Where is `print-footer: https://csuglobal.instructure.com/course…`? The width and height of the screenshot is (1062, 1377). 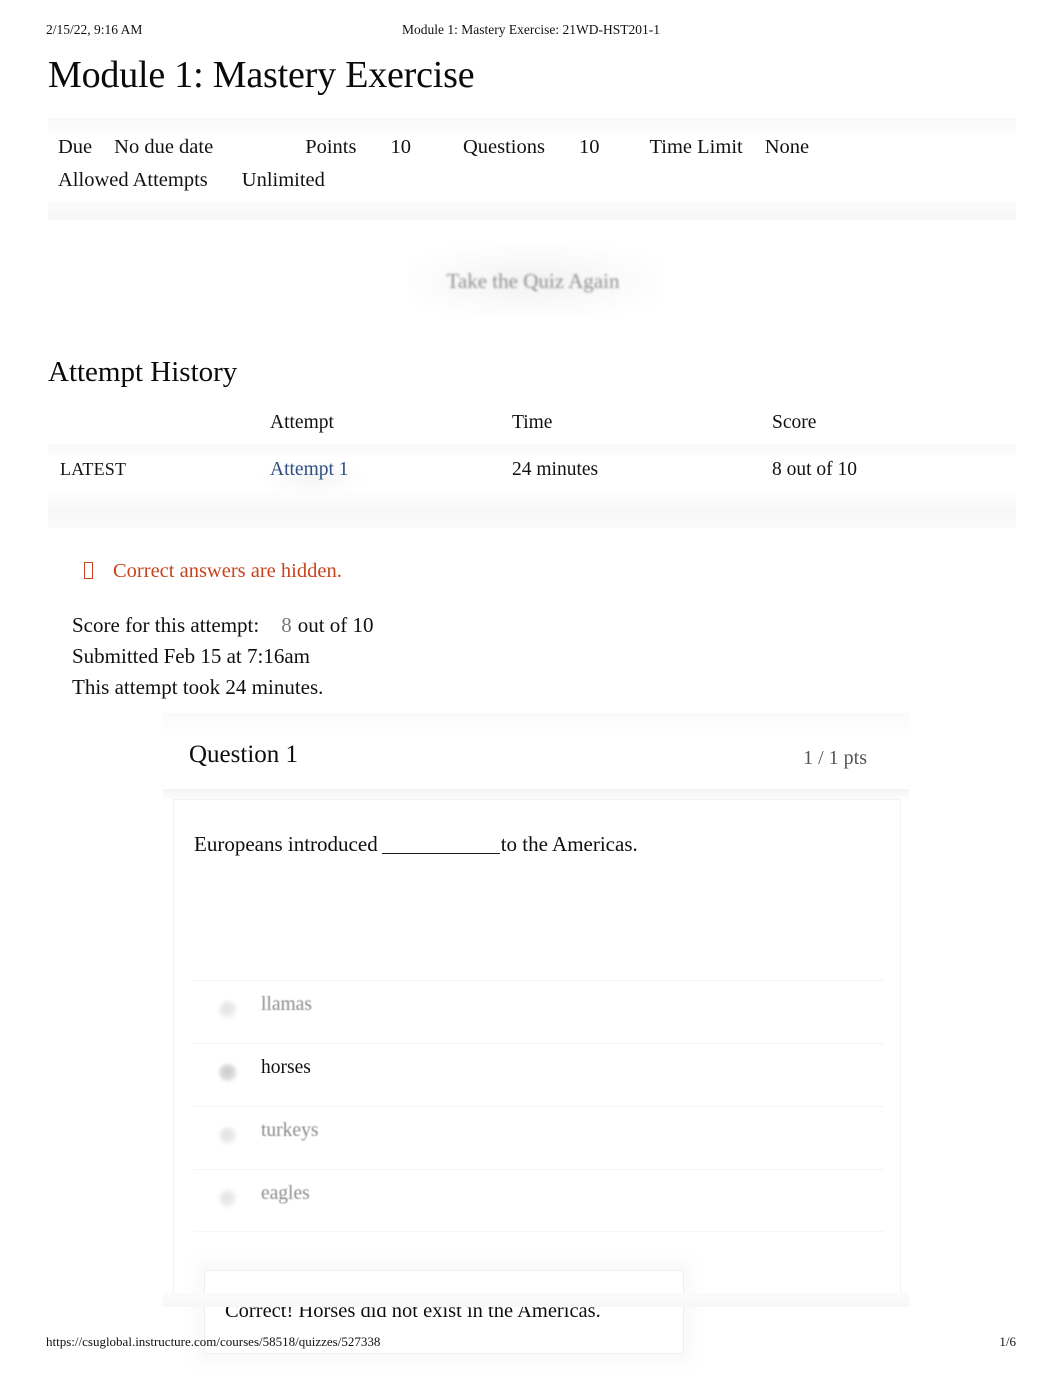
print-footer: https://csuglobal.instructure.com/course… is located at coordinates (531, 1344).